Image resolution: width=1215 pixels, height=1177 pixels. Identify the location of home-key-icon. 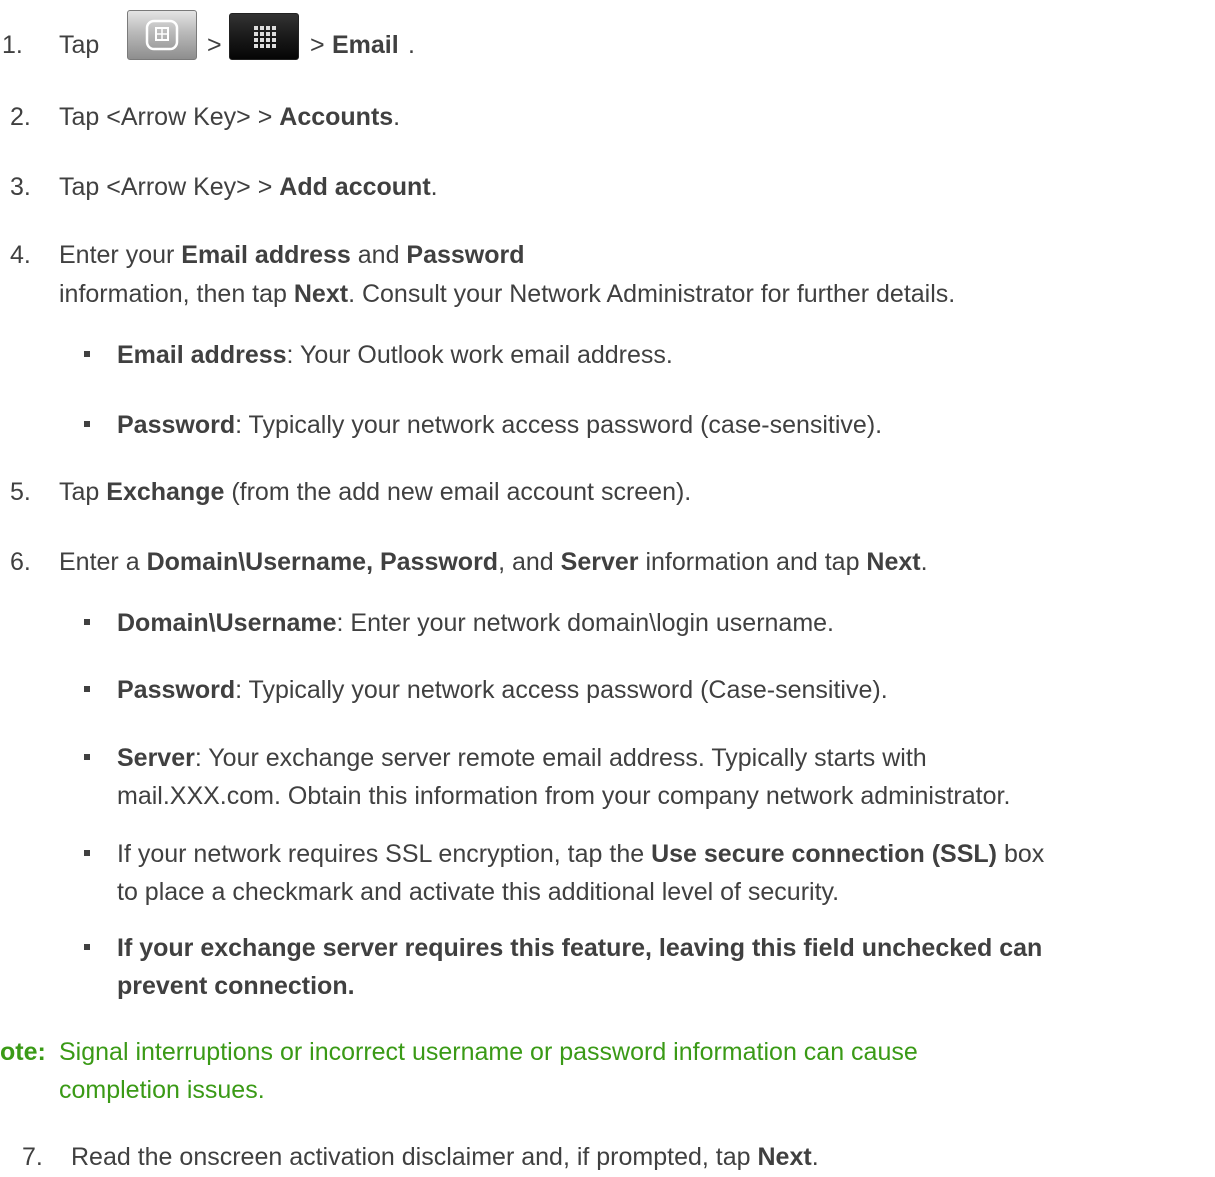
(162, 35).